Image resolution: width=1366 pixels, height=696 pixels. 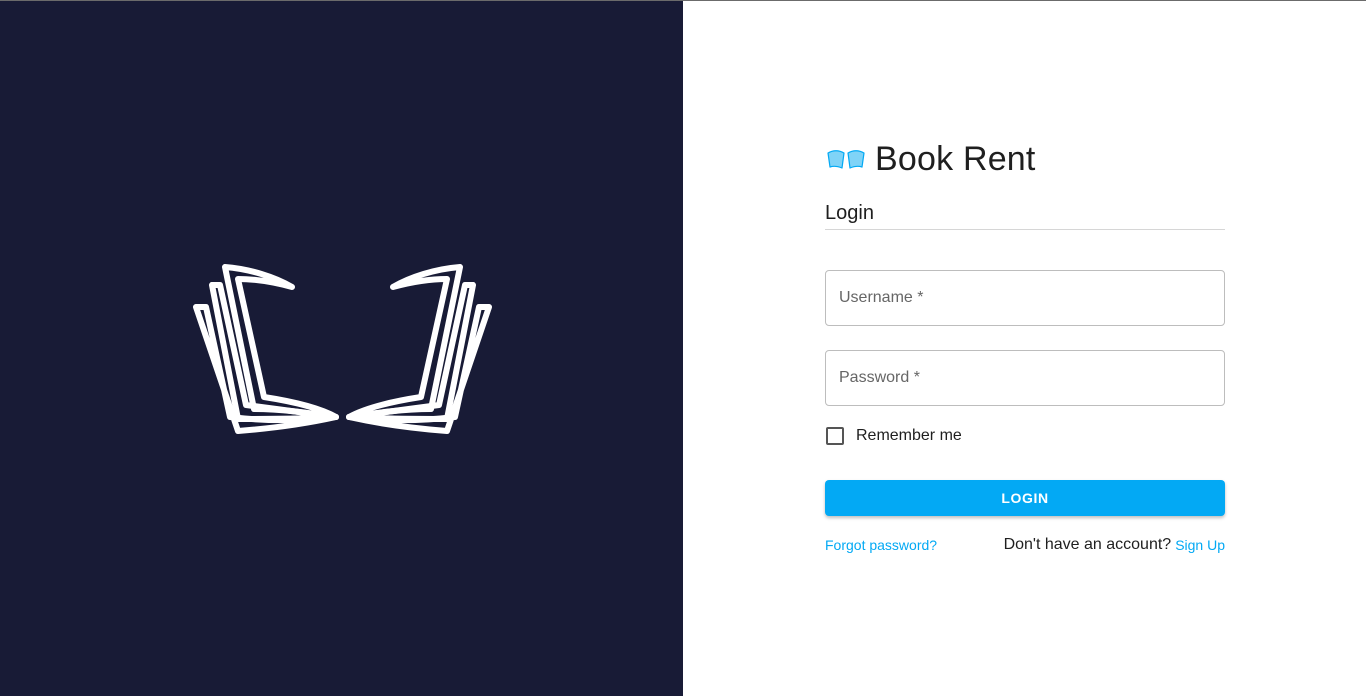 What do you see at coordinates (846, 159) in the screenshot?
I see `open-book-icon` at bounding box center [846, 159].